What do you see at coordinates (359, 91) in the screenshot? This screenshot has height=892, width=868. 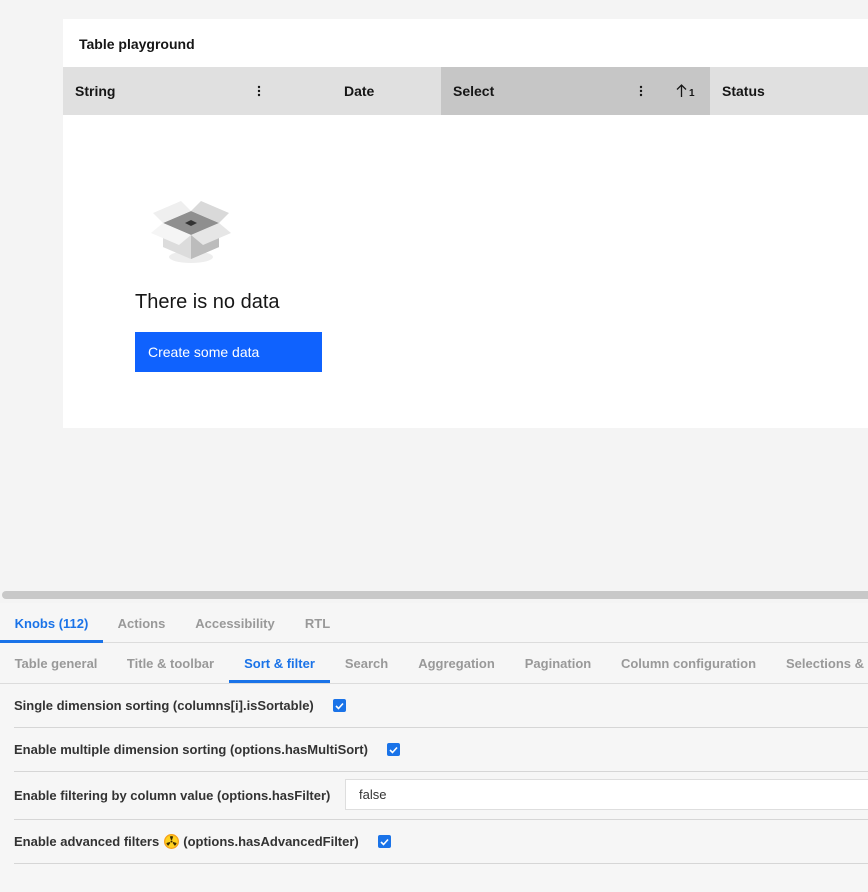 I see `column-label: Date` at bounding box center [359, 91].